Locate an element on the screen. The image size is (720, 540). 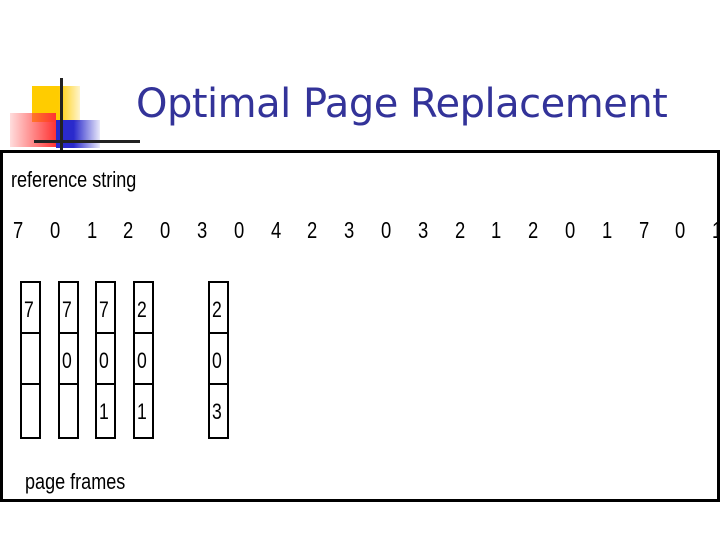
reference-number: 4 is located at coordinates (275, 230).